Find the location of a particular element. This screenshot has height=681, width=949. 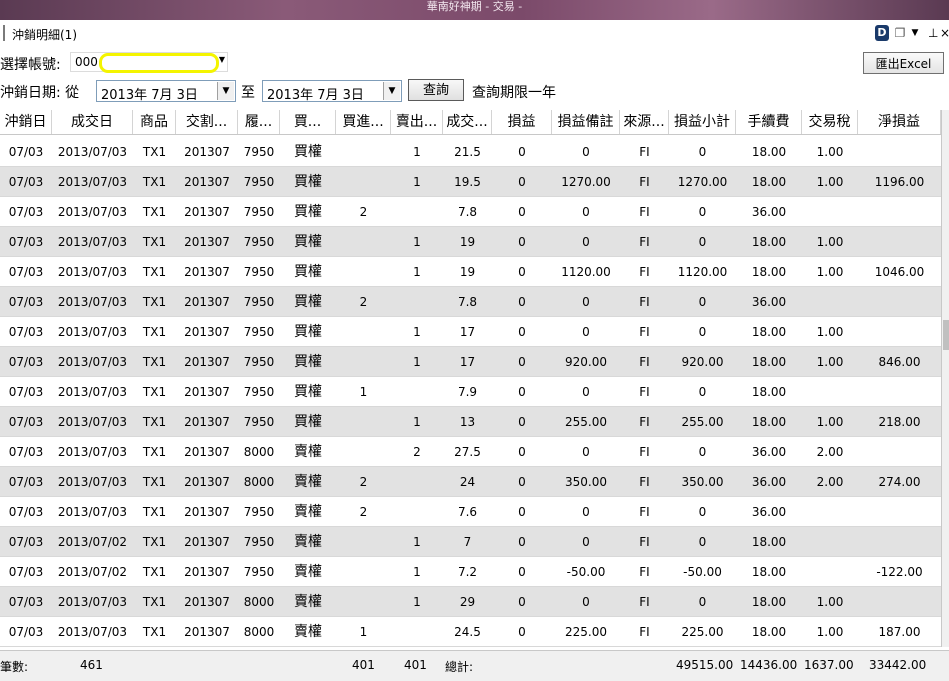

column-header: 損益小計 is located at coordinates (702, 122).